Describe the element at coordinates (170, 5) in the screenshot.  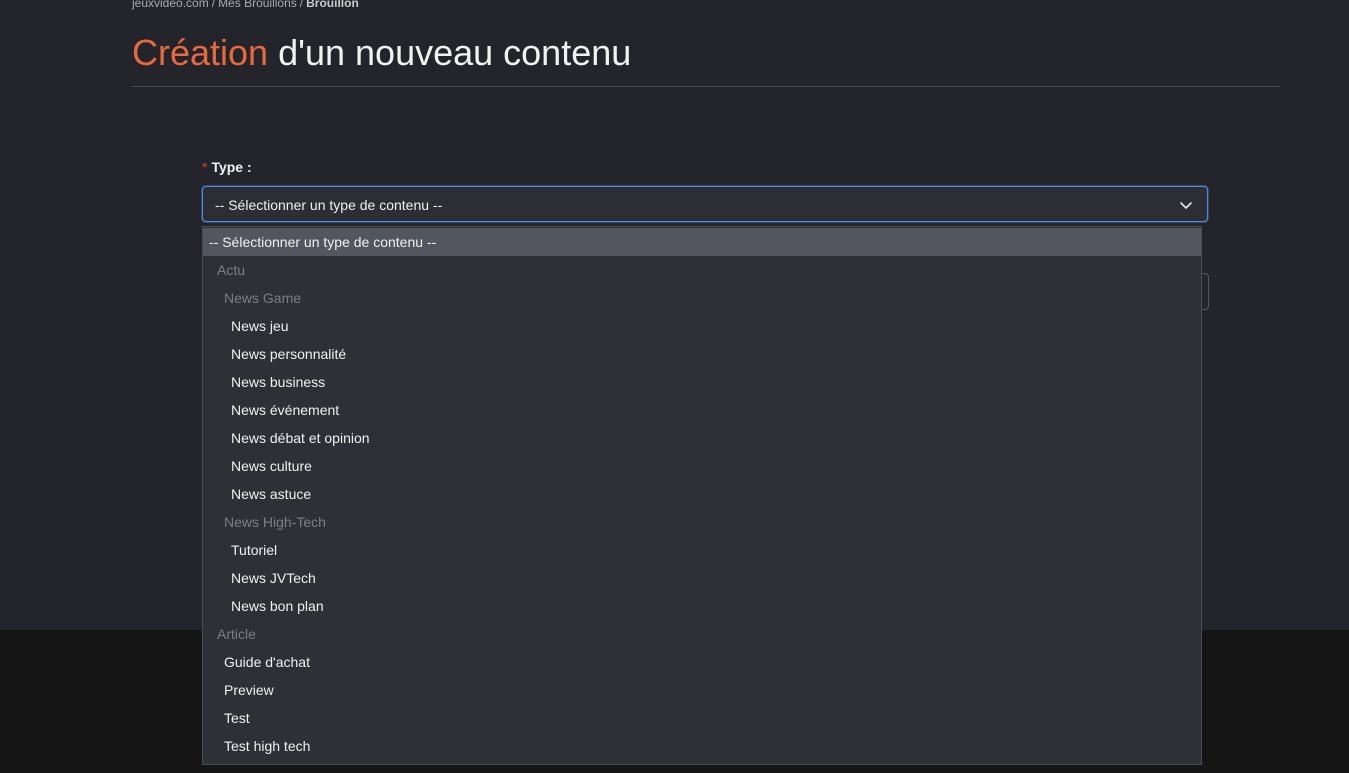
I see `breadcrumb-link-home: jeuxvideo.com` at that location.